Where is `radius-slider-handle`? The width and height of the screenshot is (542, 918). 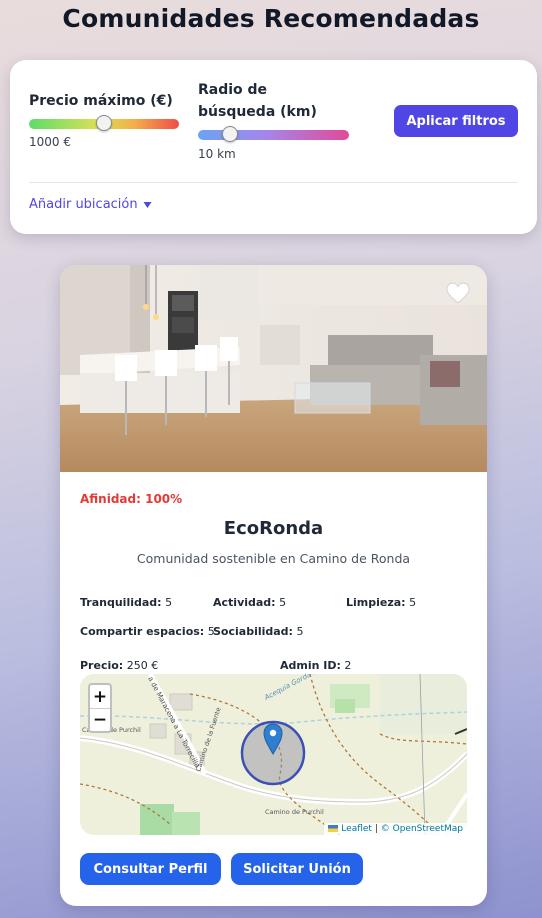
radius-slider-handle is located at coordinates (230, 134).